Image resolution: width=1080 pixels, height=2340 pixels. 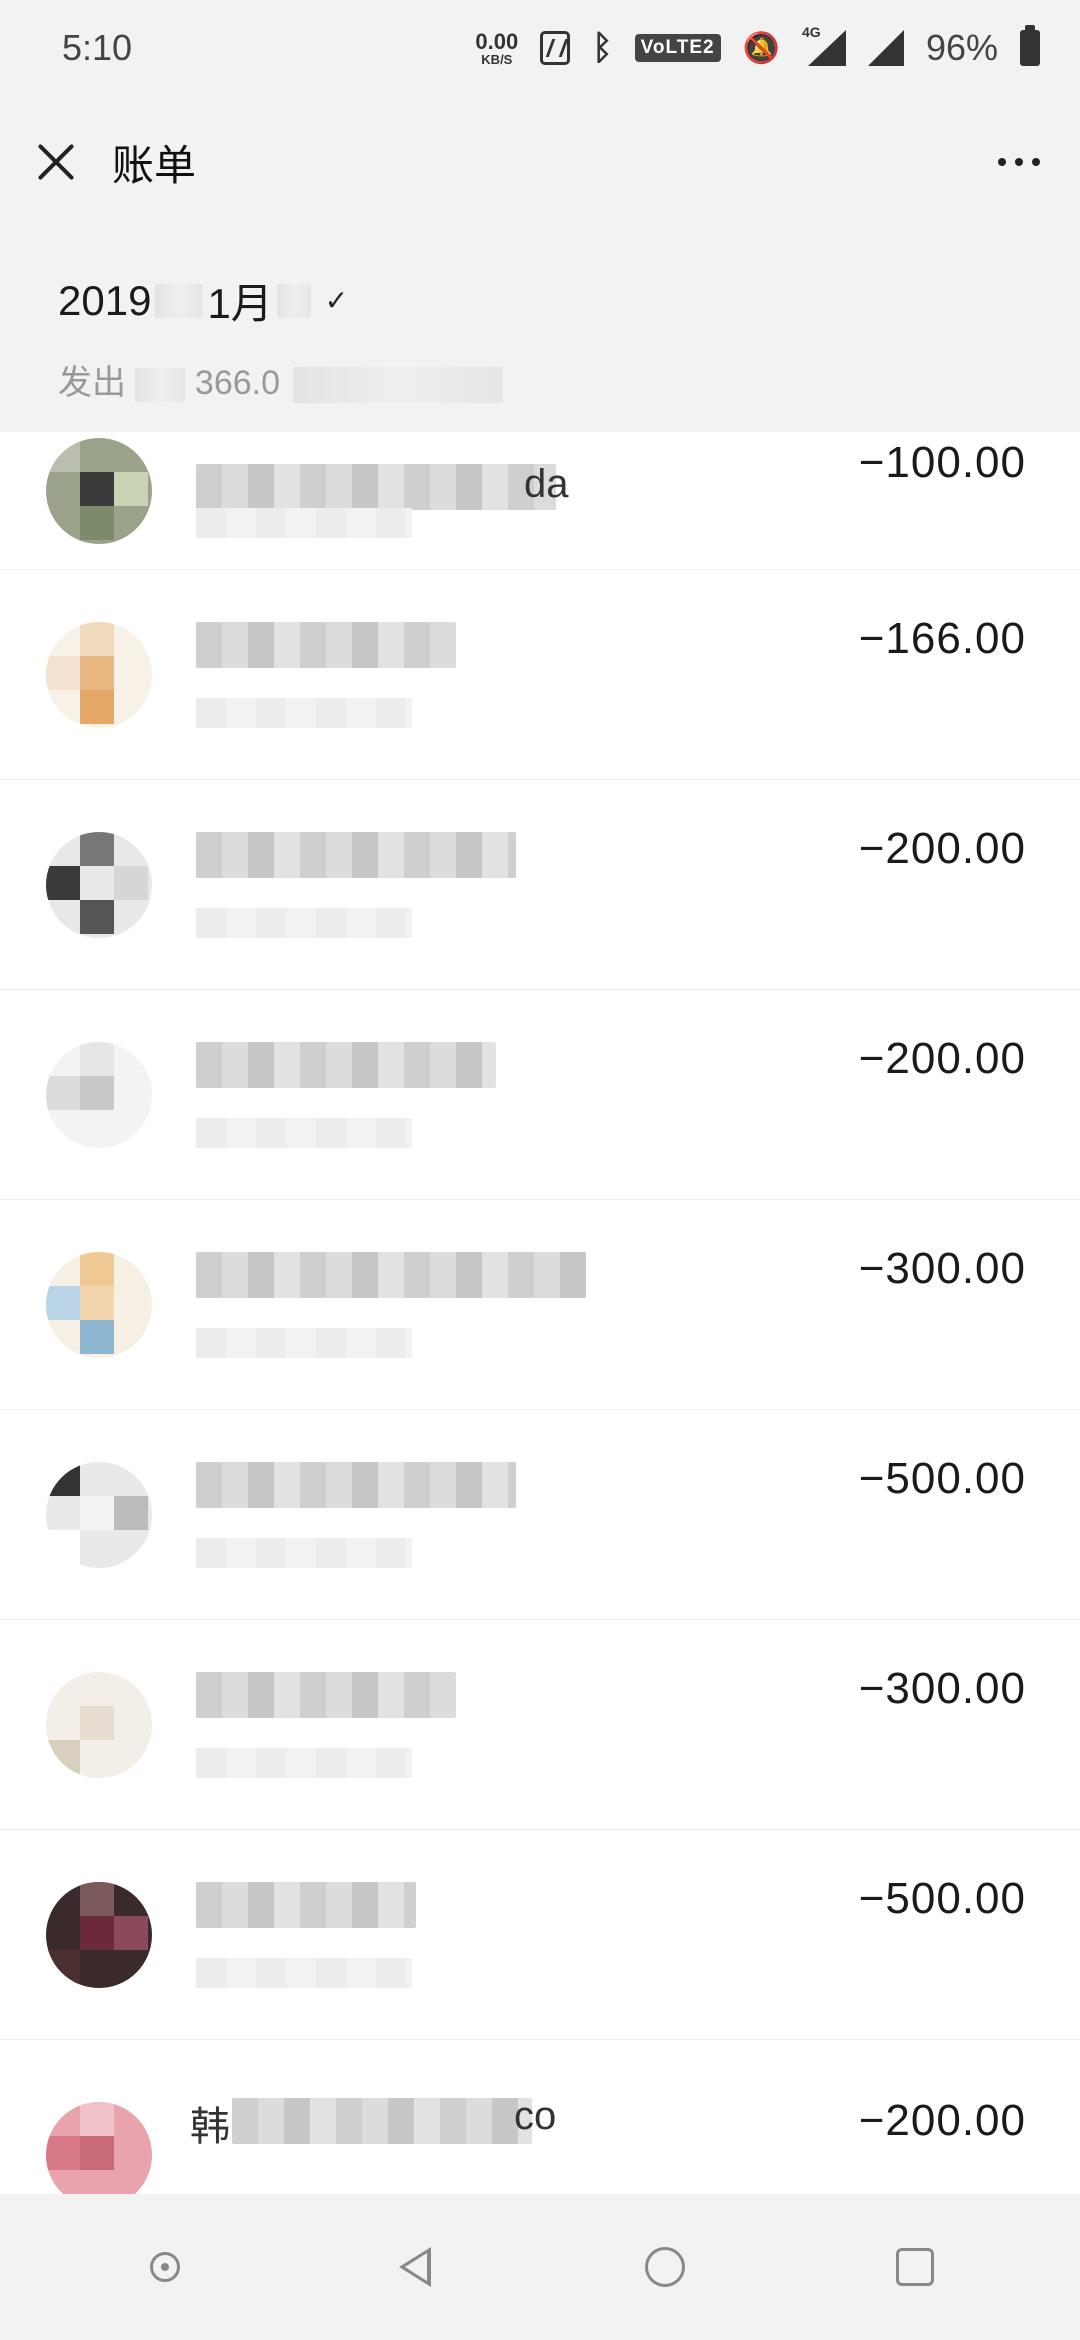 I want to click on summary-prefix: 发出, so click(x=92, y=383).